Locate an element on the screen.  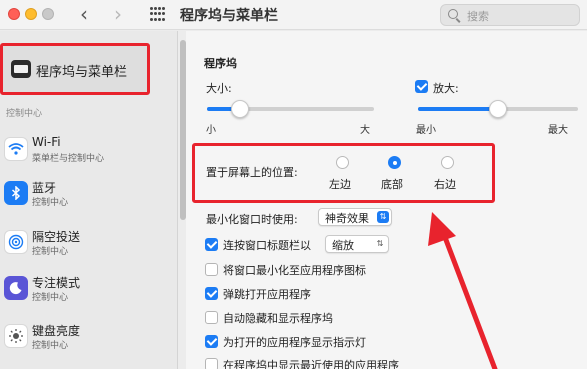
search-input: 搜索 is located at coordinates (510, 15).